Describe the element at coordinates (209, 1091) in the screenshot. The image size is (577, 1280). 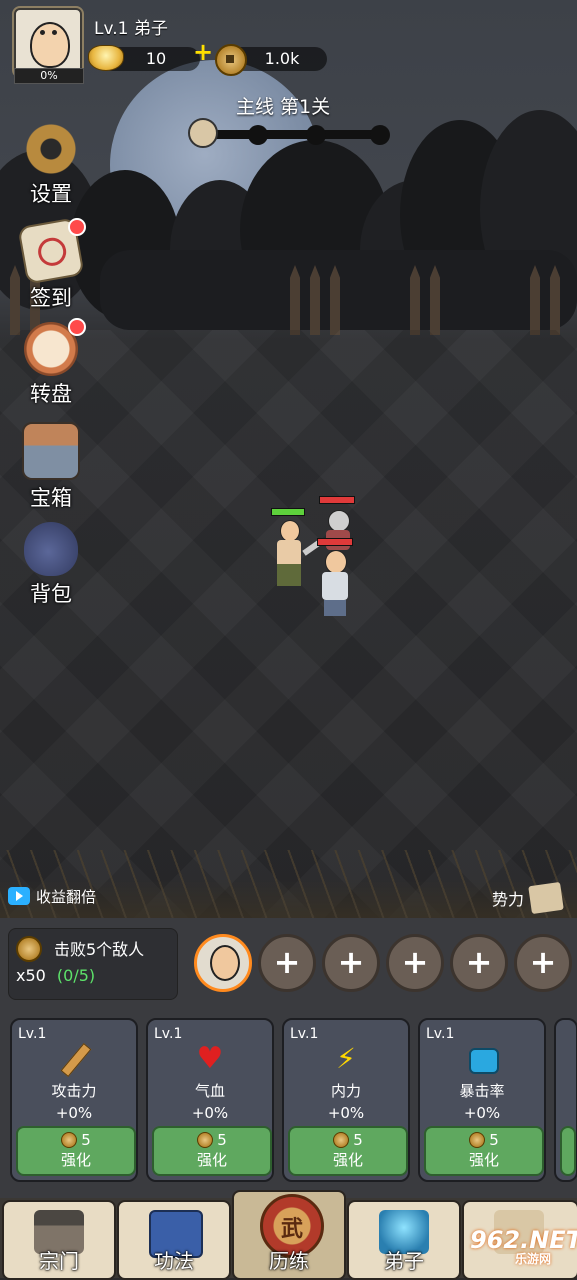
I see `stat-name: 气血` at that location.